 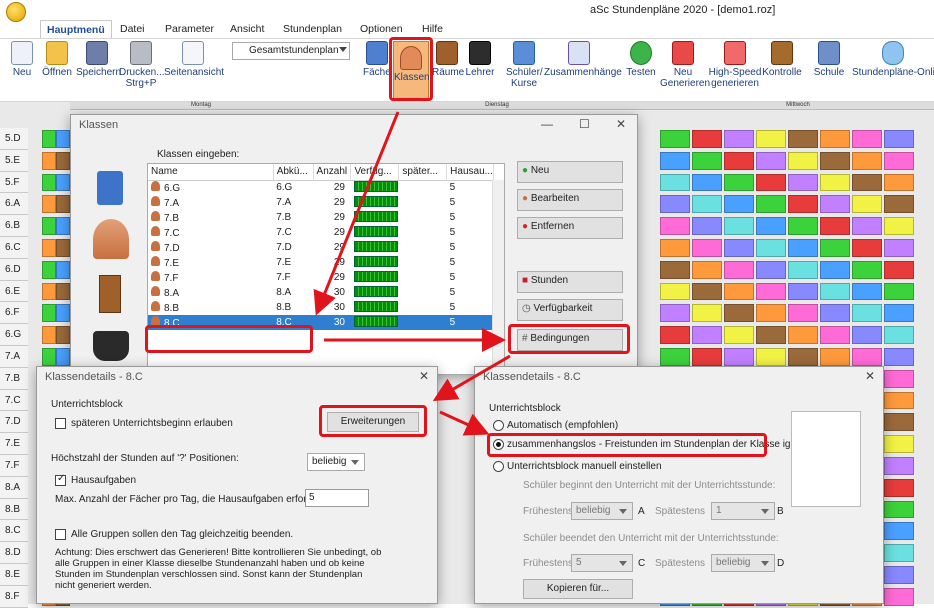 I want to click on view-select: Gesamtstundenplan, so click(x=291, y=51).